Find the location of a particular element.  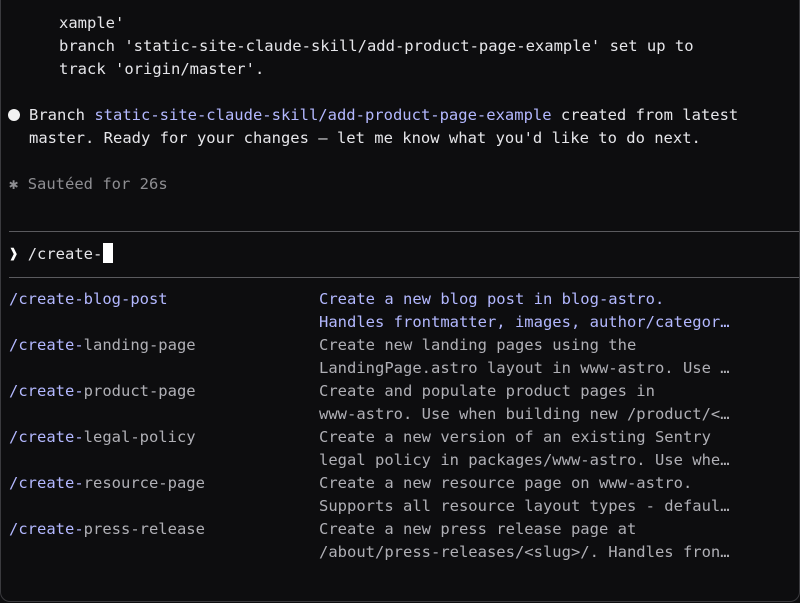

suggestion-description: Create a new blog post in blog-astro. is located at coordinates (491, 299).